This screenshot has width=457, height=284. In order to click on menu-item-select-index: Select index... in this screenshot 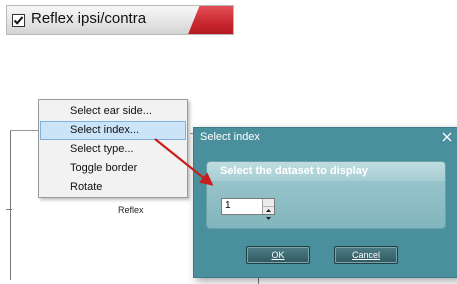, I will do `click(113, 130)`.